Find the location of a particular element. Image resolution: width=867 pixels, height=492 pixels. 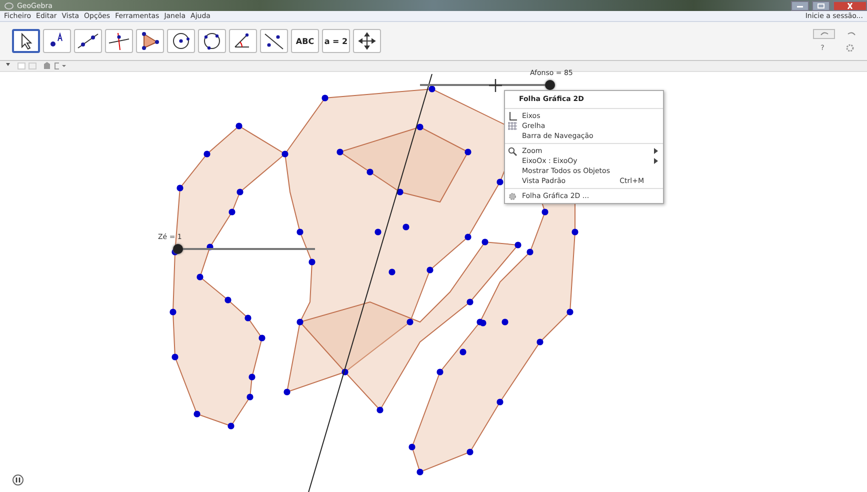

tool-button: a = 2 is located at coordinates (336, 41).